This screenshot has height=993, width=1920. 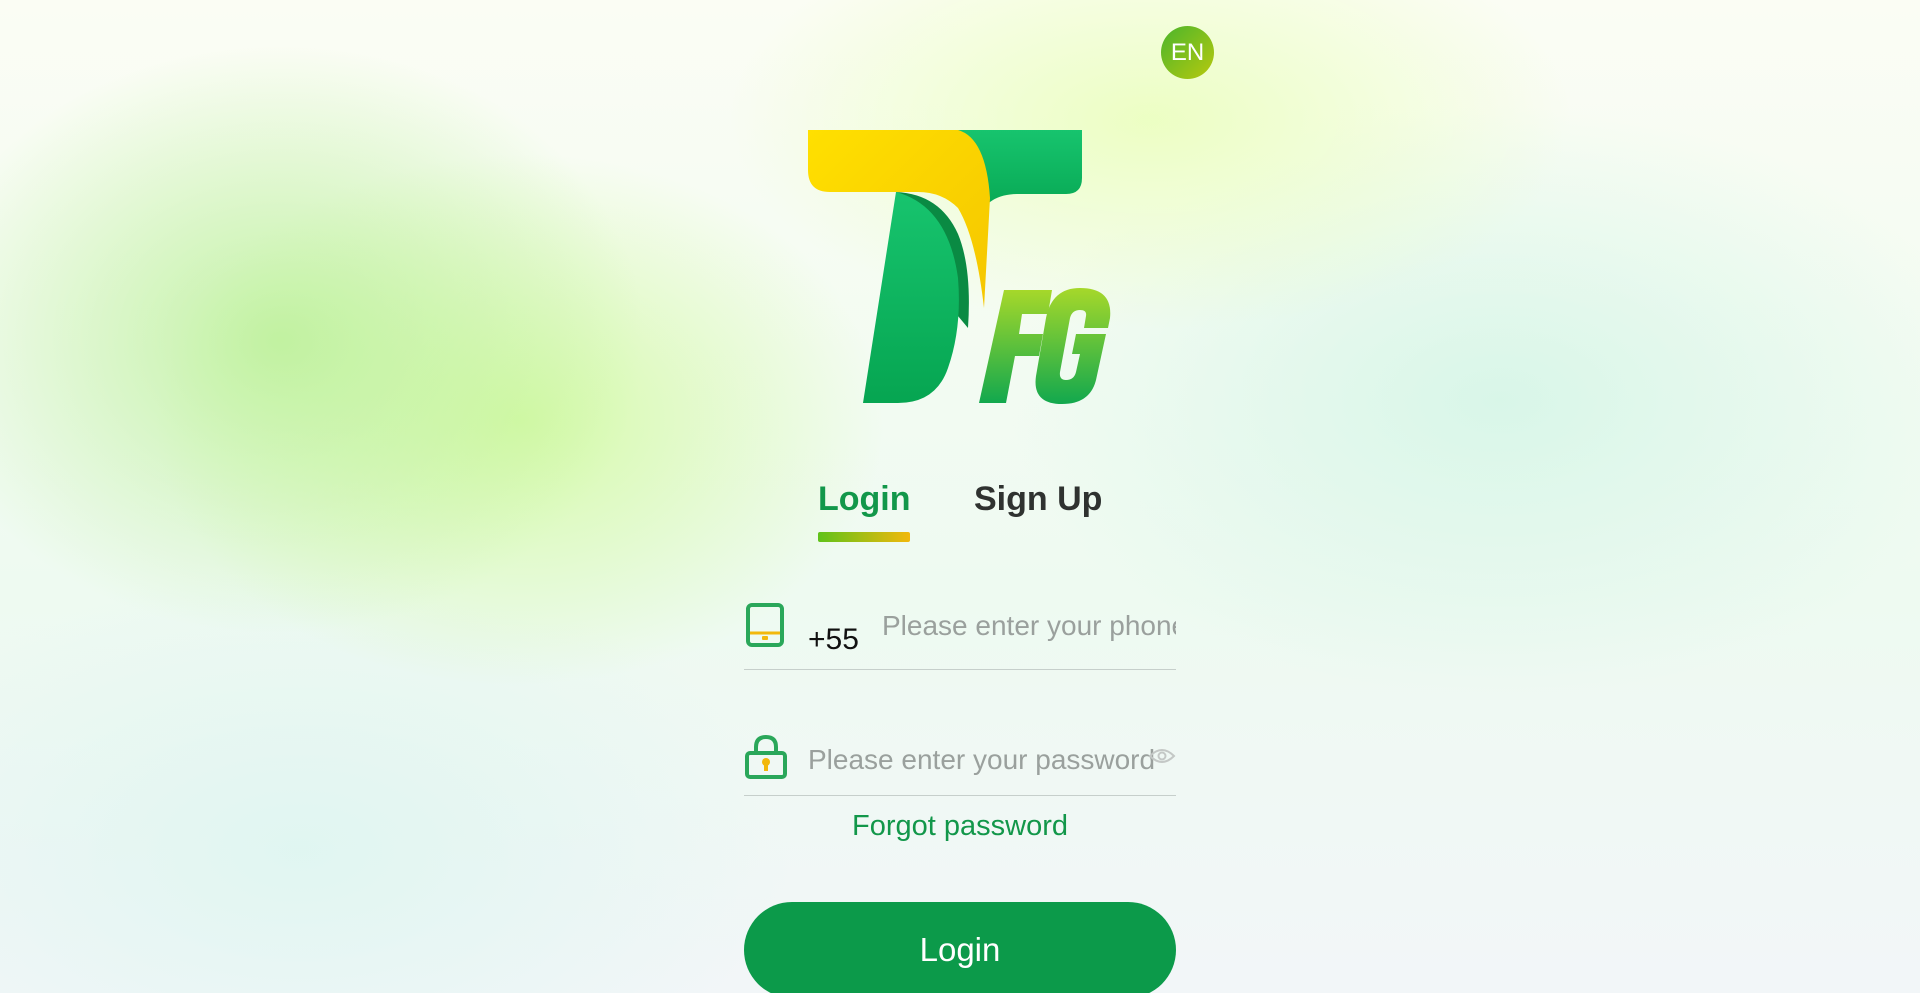 I want to click on password-field, so click(x=960, y=762).